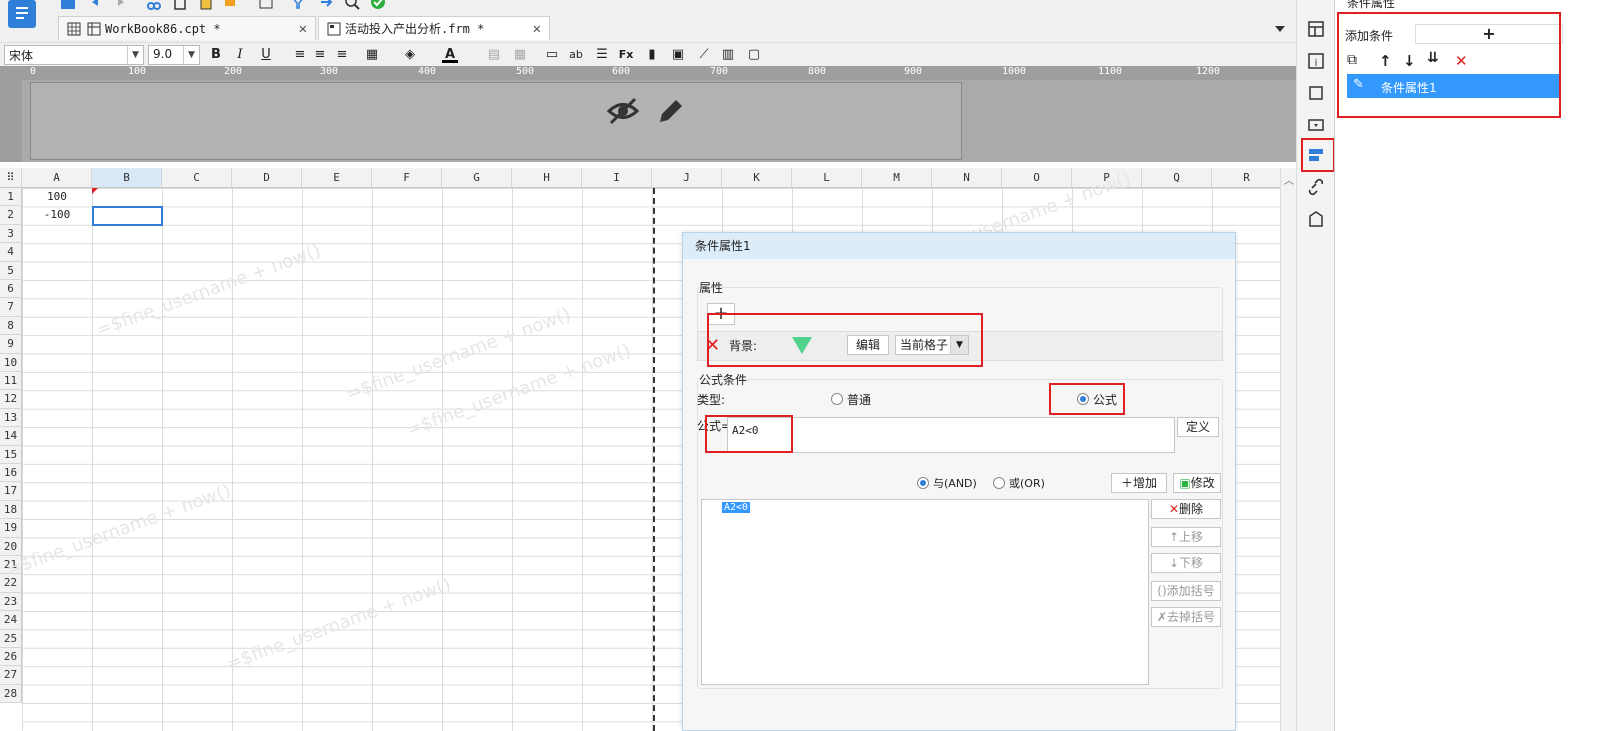 The width and height of the screenshot is (1612, 731). Describe the element at coordinates (617, 178) in the screenshot. I see `column-header: I` at that location.